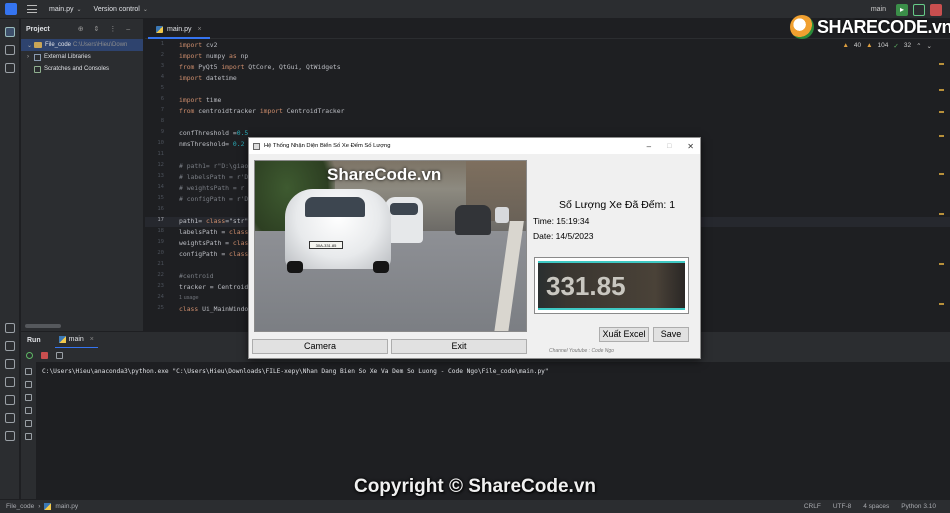  I want to click on usage-hint: 1 usage, so click(189, 298).